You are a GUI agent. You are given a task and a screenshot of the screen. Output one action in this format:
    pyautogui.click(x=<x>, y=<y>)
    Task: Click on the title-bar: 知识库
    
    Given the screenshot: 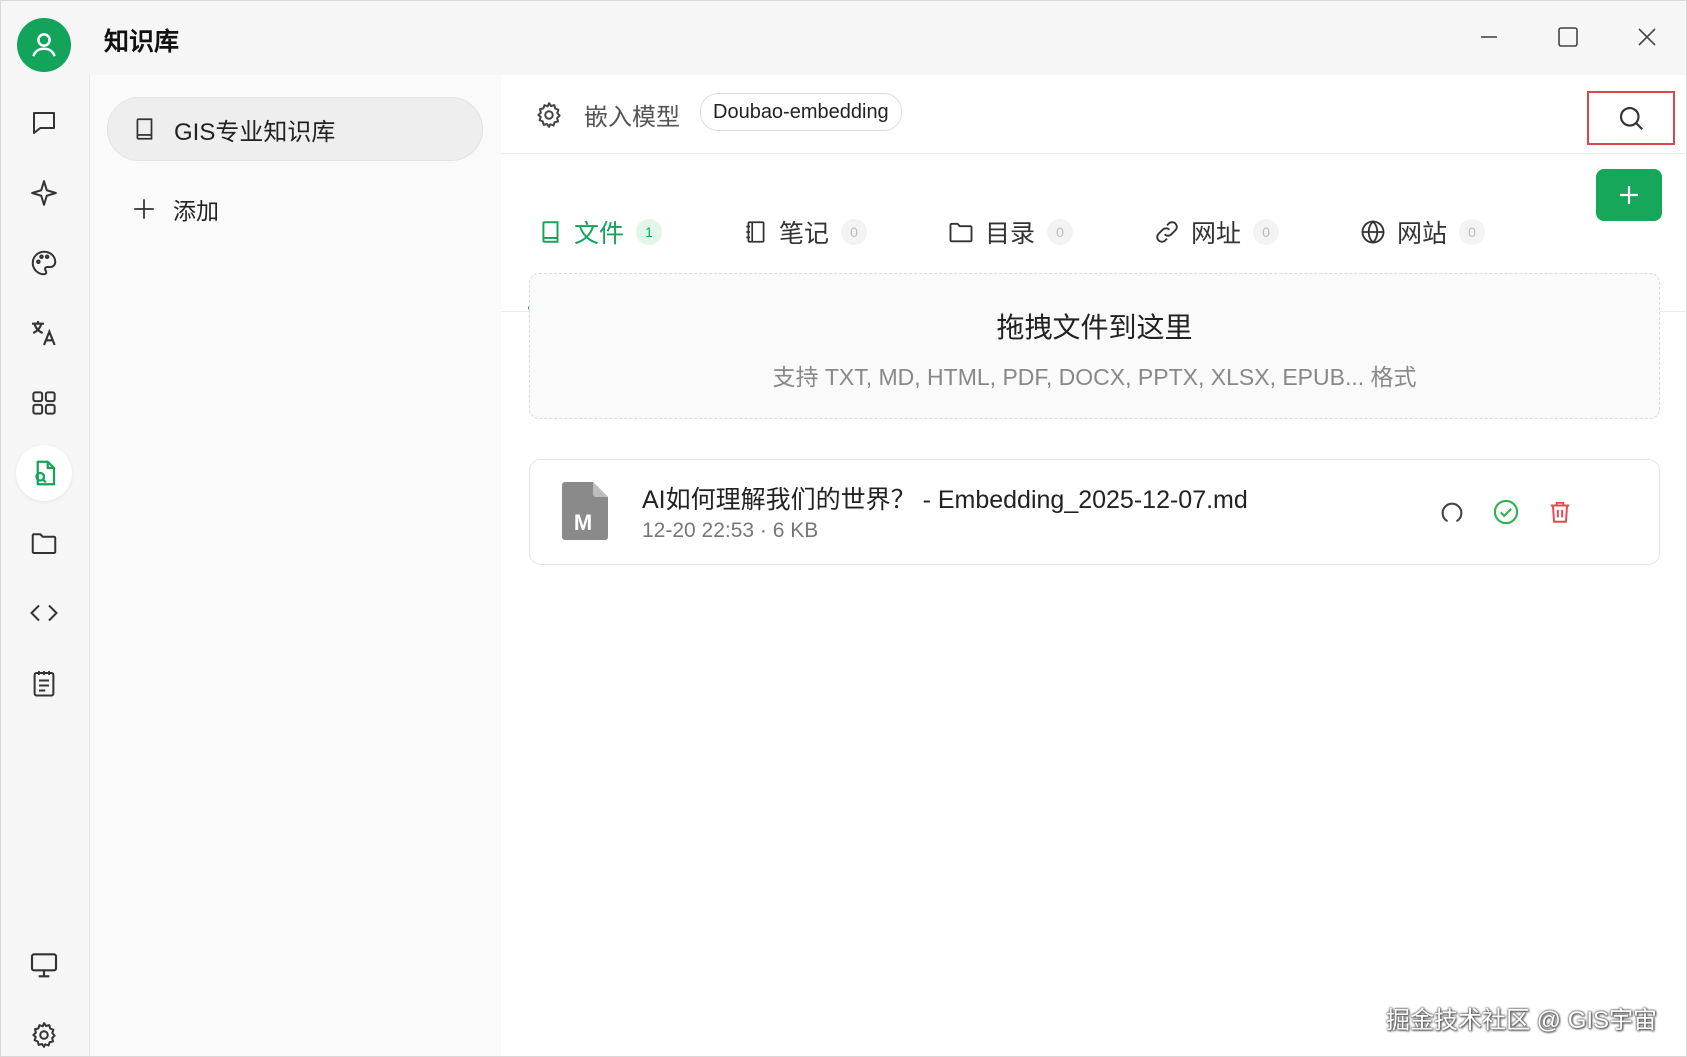 What is the action you would take?
    pyautogui.click(x=843, y=38)
    